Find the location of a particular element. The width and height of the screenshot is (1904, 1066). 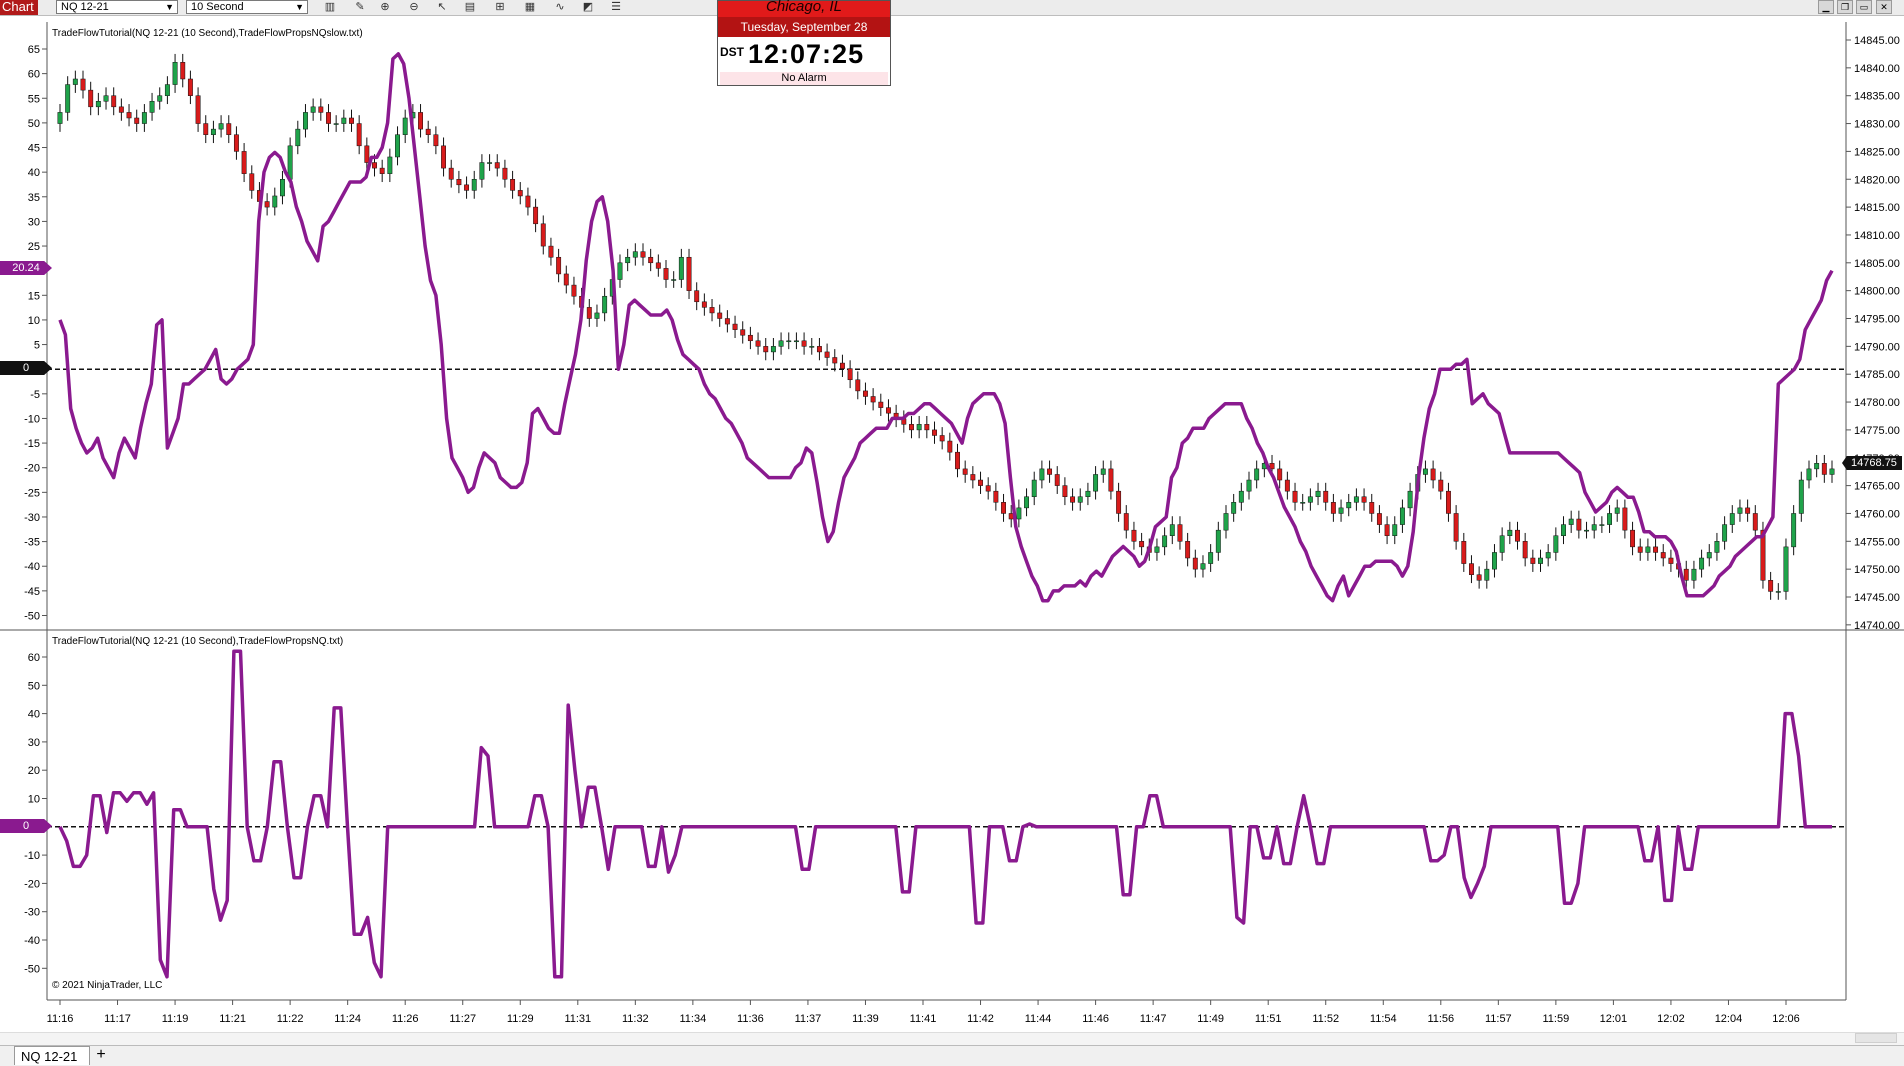

time-tick-label: 11:36 is located at coordinates (750, 1019).